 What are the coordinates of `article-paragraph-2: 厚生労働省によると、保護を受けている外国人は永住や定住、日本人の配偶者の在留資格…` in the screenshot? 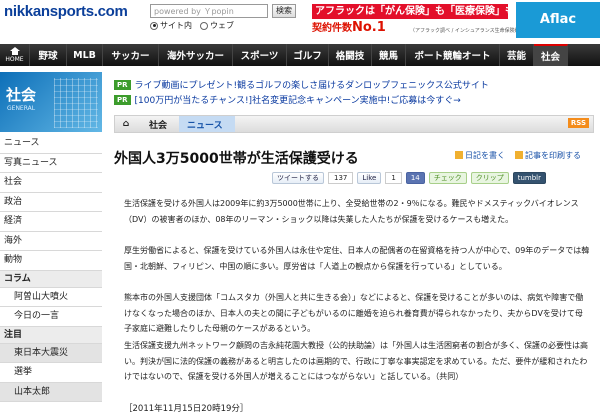 It's located at (357, 258).